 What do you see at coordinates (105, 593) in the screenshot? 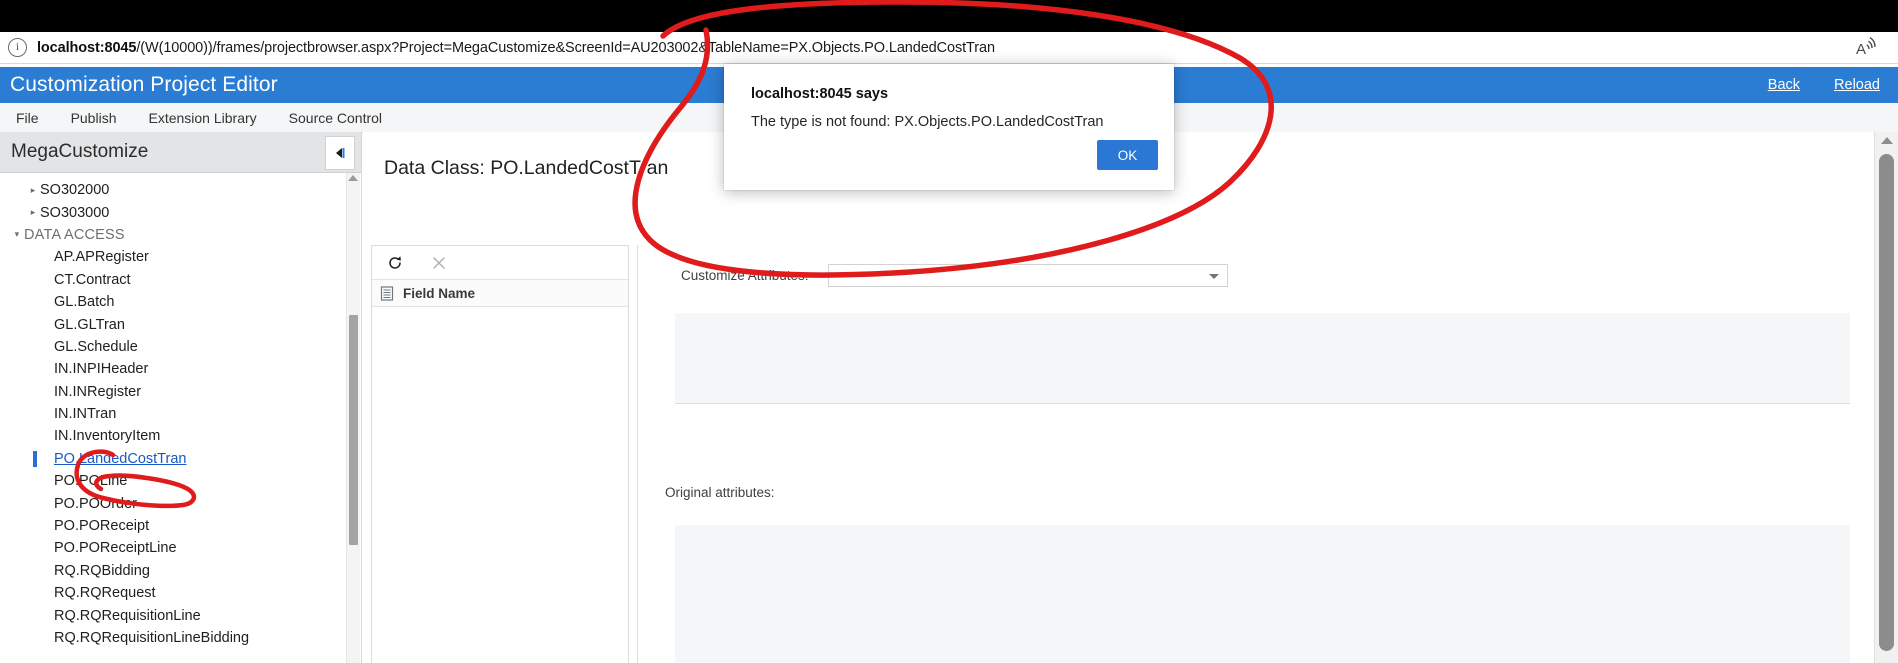
I see `tree-item-label: RQ.RQRequest` at bounding box center [105, 593].